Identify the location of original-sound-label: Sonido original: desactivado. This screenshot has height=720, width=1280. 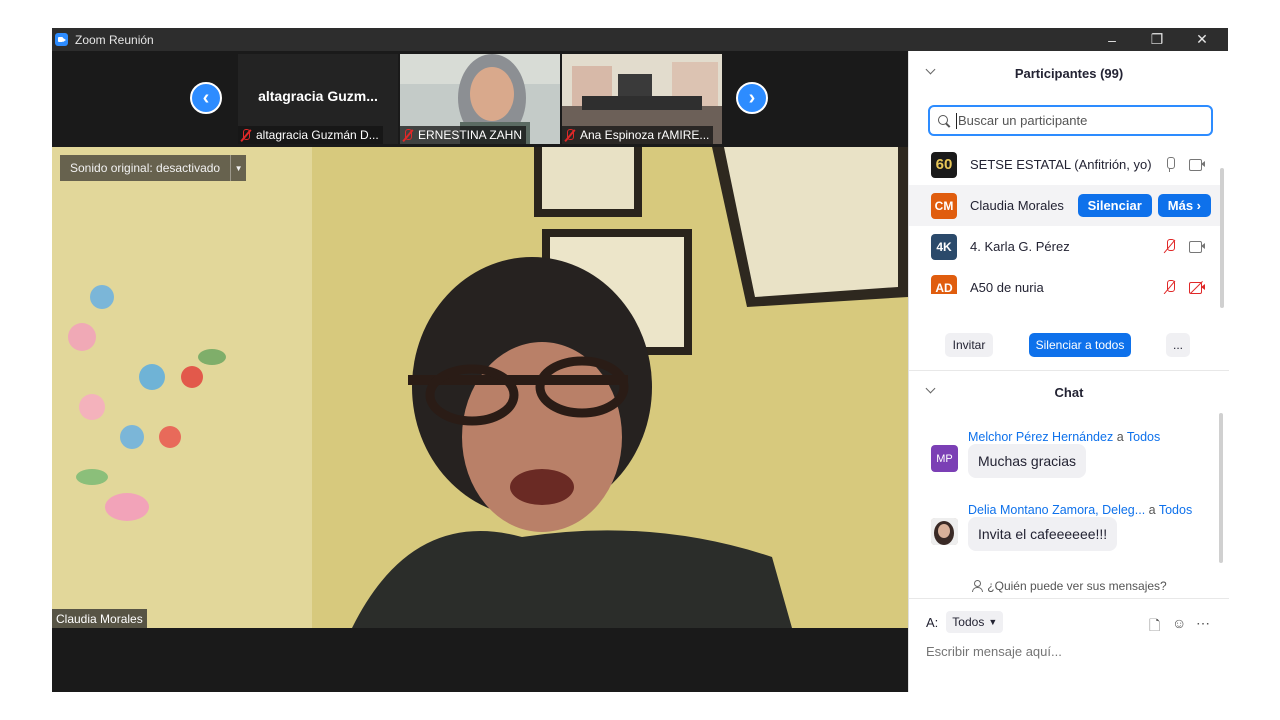
(145, 168).